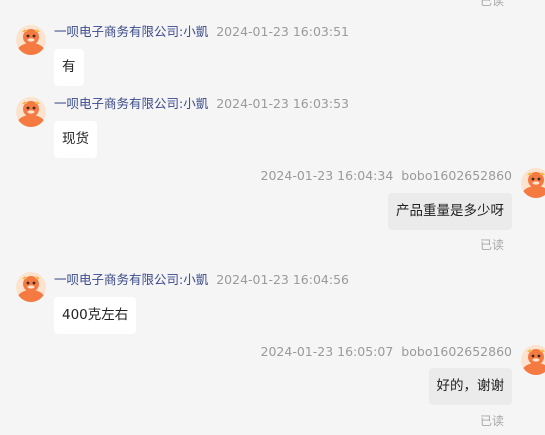 The height and width of the screenshot is (435, 545). I want to click on timestamp: 2024-01-23 16:03:53, so click(282, 103).